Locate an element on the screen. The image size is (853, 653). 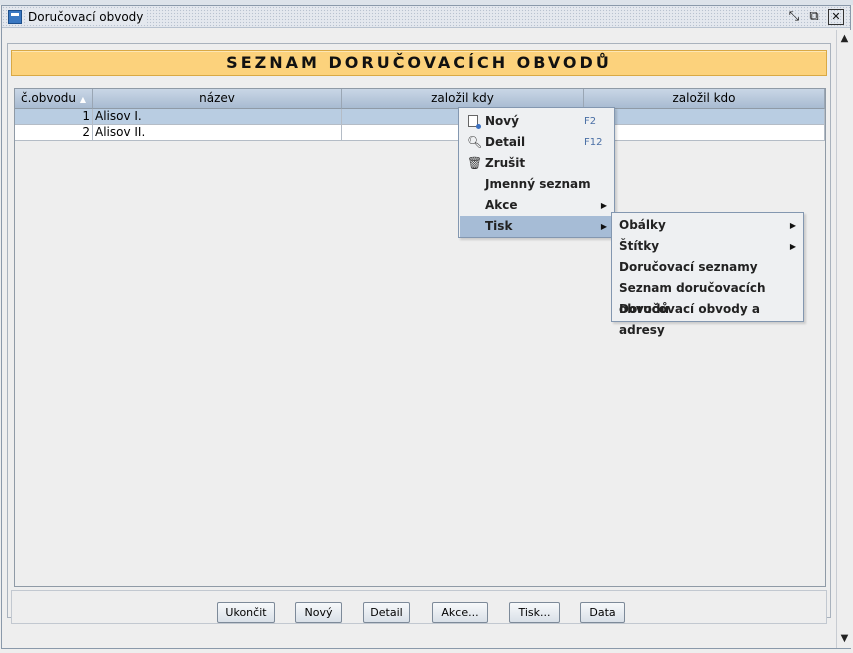
cell-nazev: Alisov II. is located at coordinates (217, 133).